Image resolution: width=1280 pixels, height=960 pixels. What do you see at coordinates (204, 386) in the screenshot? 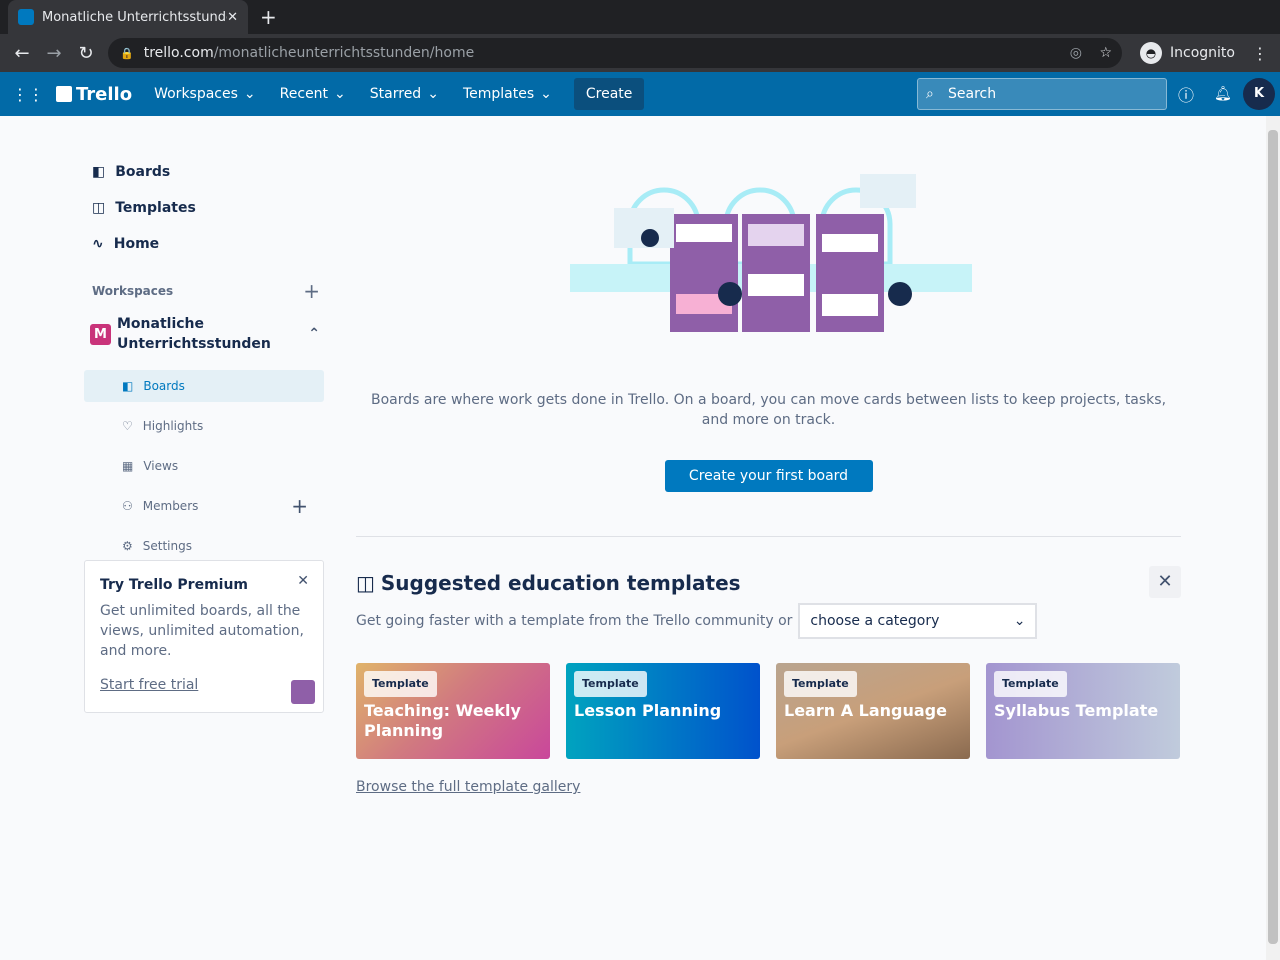
I see `workspace-boards: ◧ Boards` at bounding box center [204, 386].